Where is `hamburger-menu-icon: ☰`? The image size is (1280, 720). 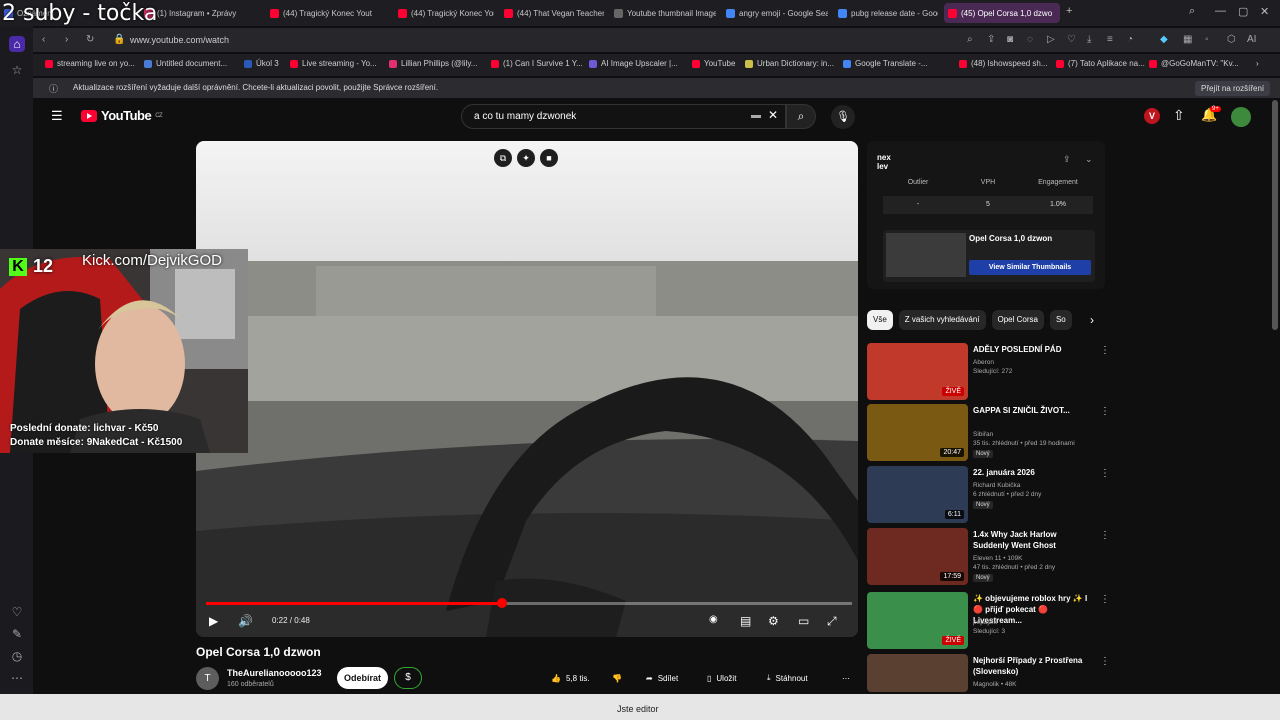
hamburger-menu-icon: ☰ is located at coordinates (57, 116).